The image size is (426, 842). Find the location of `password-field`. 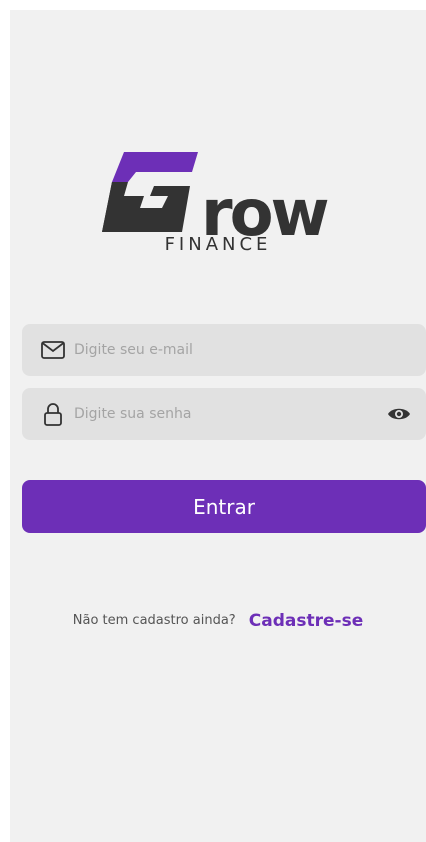

password-field is located at coordinates (224, 414).